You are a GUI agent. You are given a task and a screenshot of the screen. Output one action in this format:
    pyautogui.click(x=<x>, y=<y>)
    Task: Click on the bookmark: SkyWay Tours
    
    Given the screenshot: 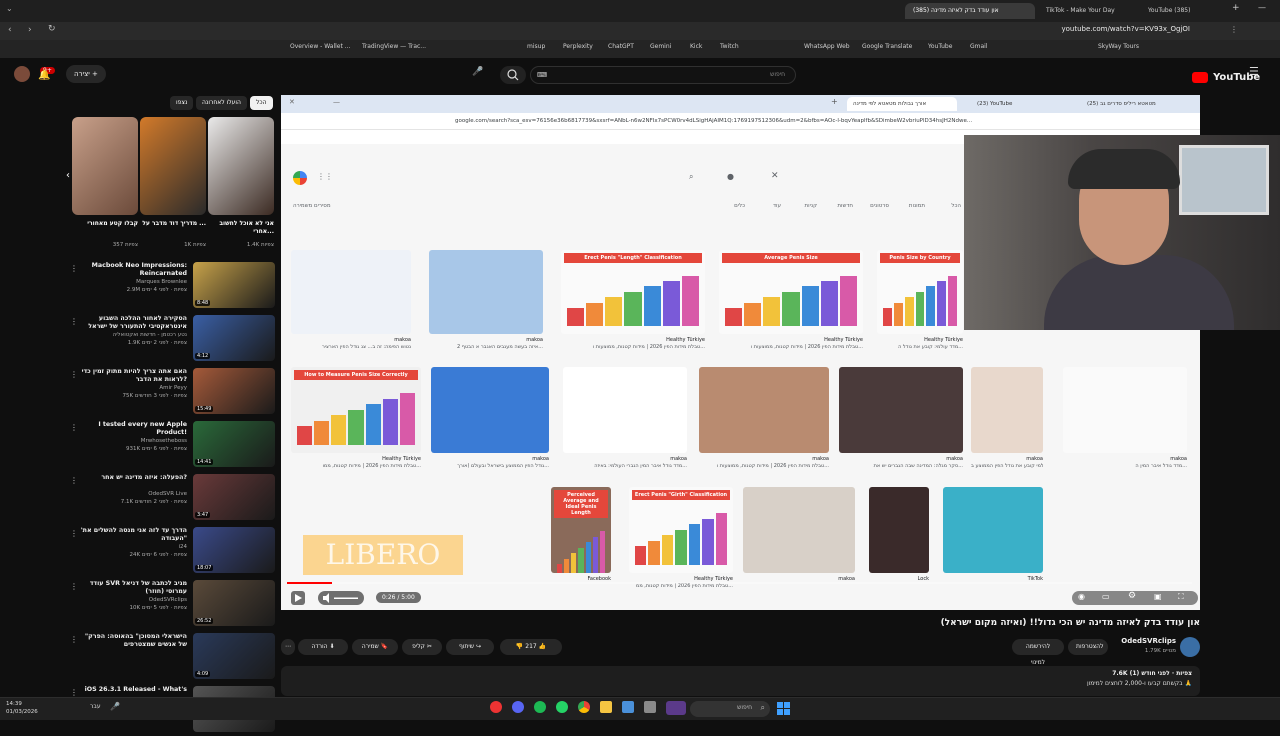 What is the action you would take?
    pyautogui.click(x=1118, y=46)
    